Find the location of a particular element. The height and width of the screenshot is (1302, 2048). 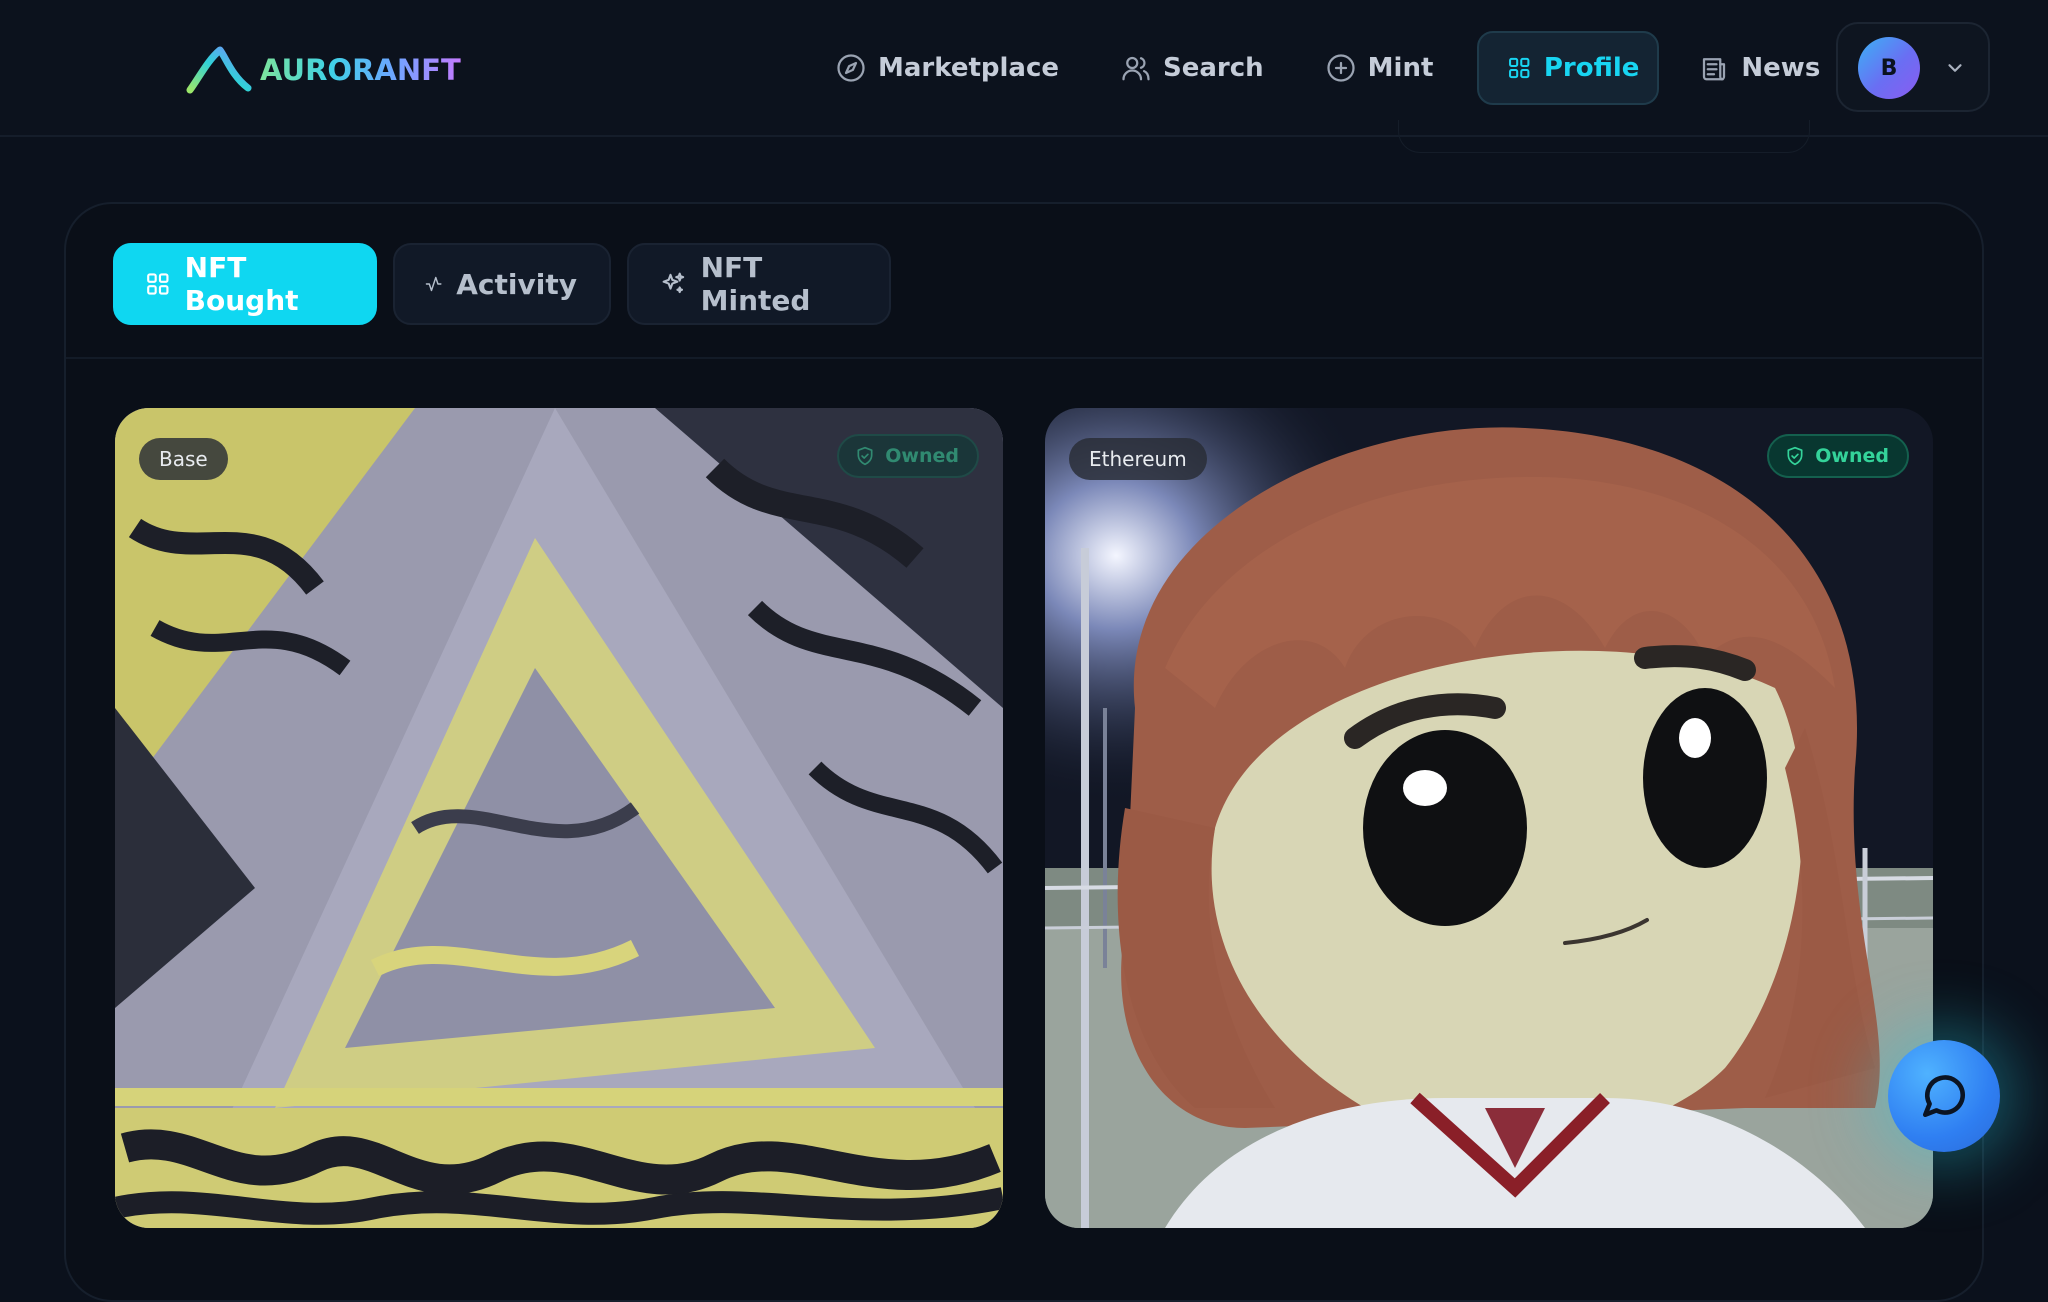

nav-search: Search is located at coordinates (1192, 68).